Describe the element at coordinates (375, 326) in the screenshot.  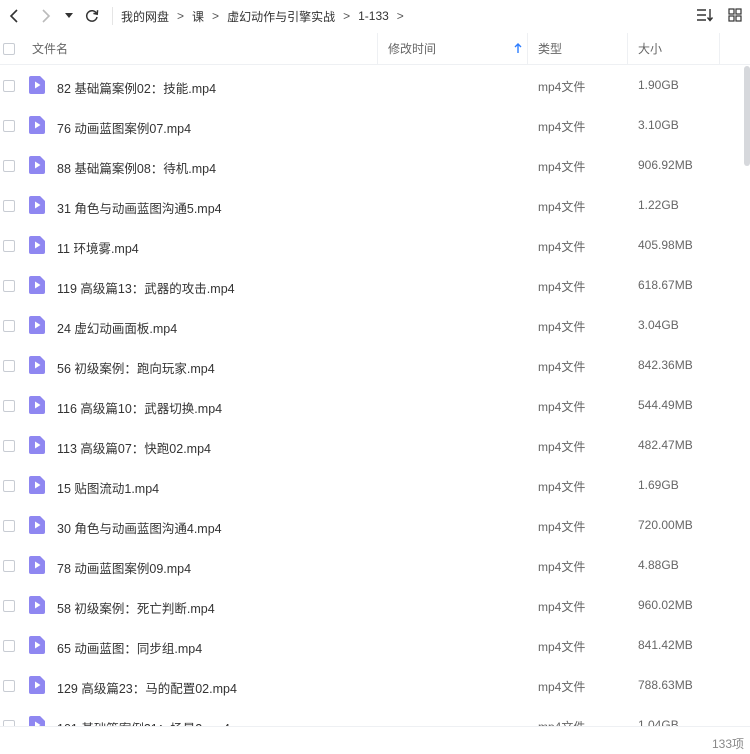
I see `table-row: 24 虚幻动画面板.mp4 mp4文件 3.04GB` at that location.